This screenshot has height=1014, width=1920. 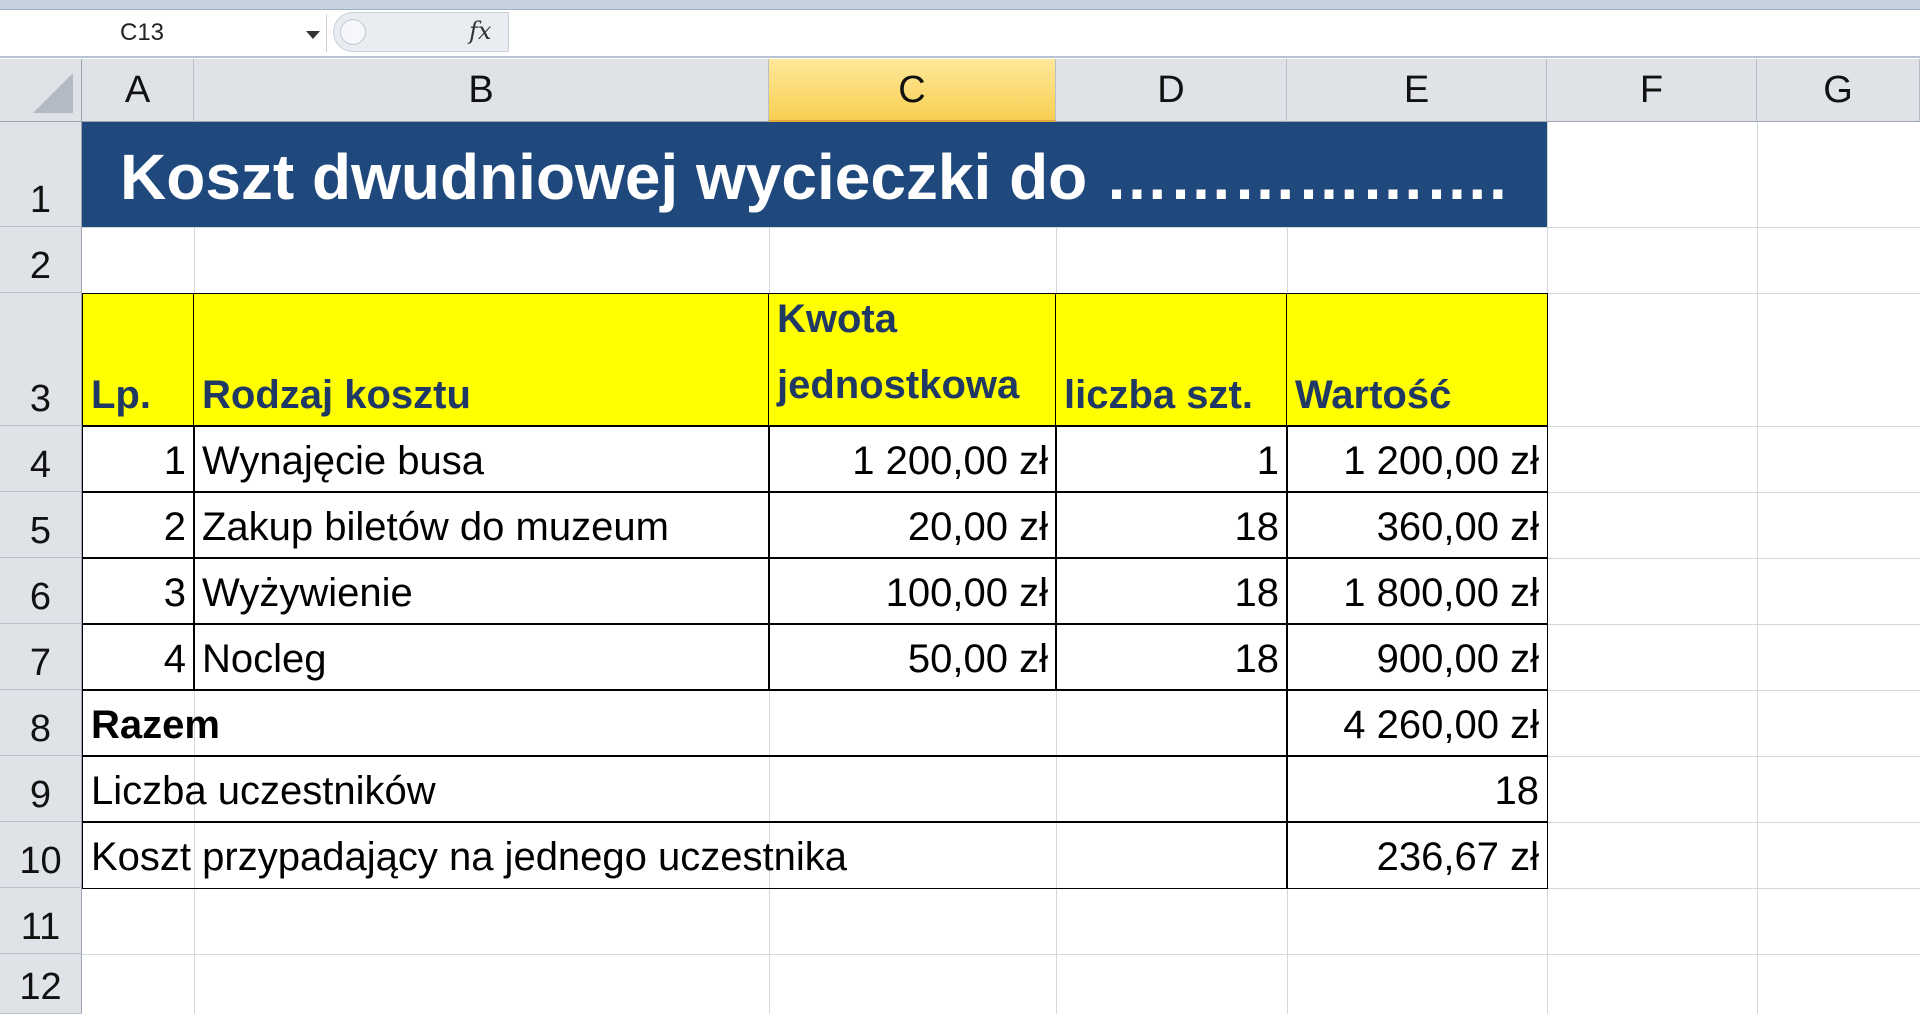 What do you see at coordinates (1417, 855) in the screenshot?
I see `summary-value-koszt-na-osobe: 236,67 zł` at bounding box center [1417, 855].